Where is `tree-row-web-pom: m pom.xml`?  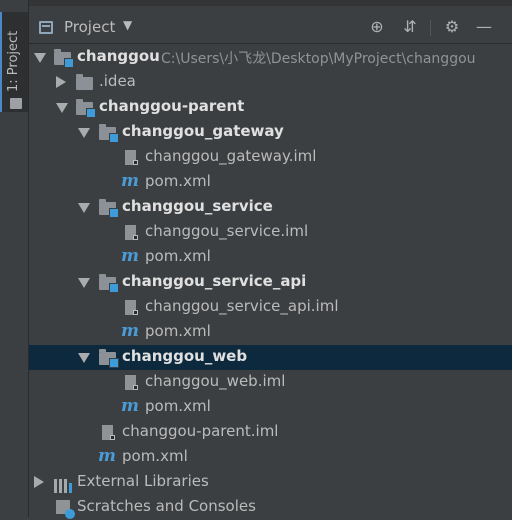
tree-row-web-pom: m pom.xml is located at coordinates (270, 407).